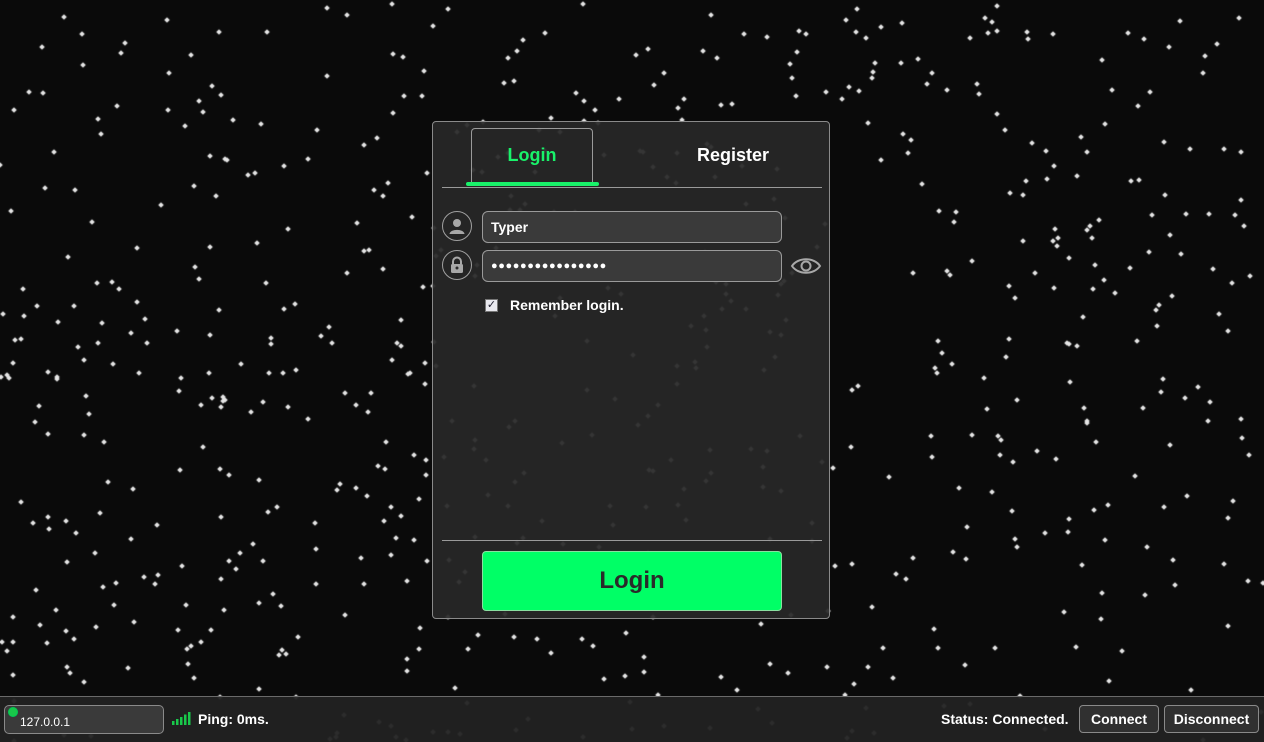 The width and height of the screenshot is (1264, 742). Describe the element at coordinates (733, 155) in the screenshot. I see `tab-register: Register` at that location.